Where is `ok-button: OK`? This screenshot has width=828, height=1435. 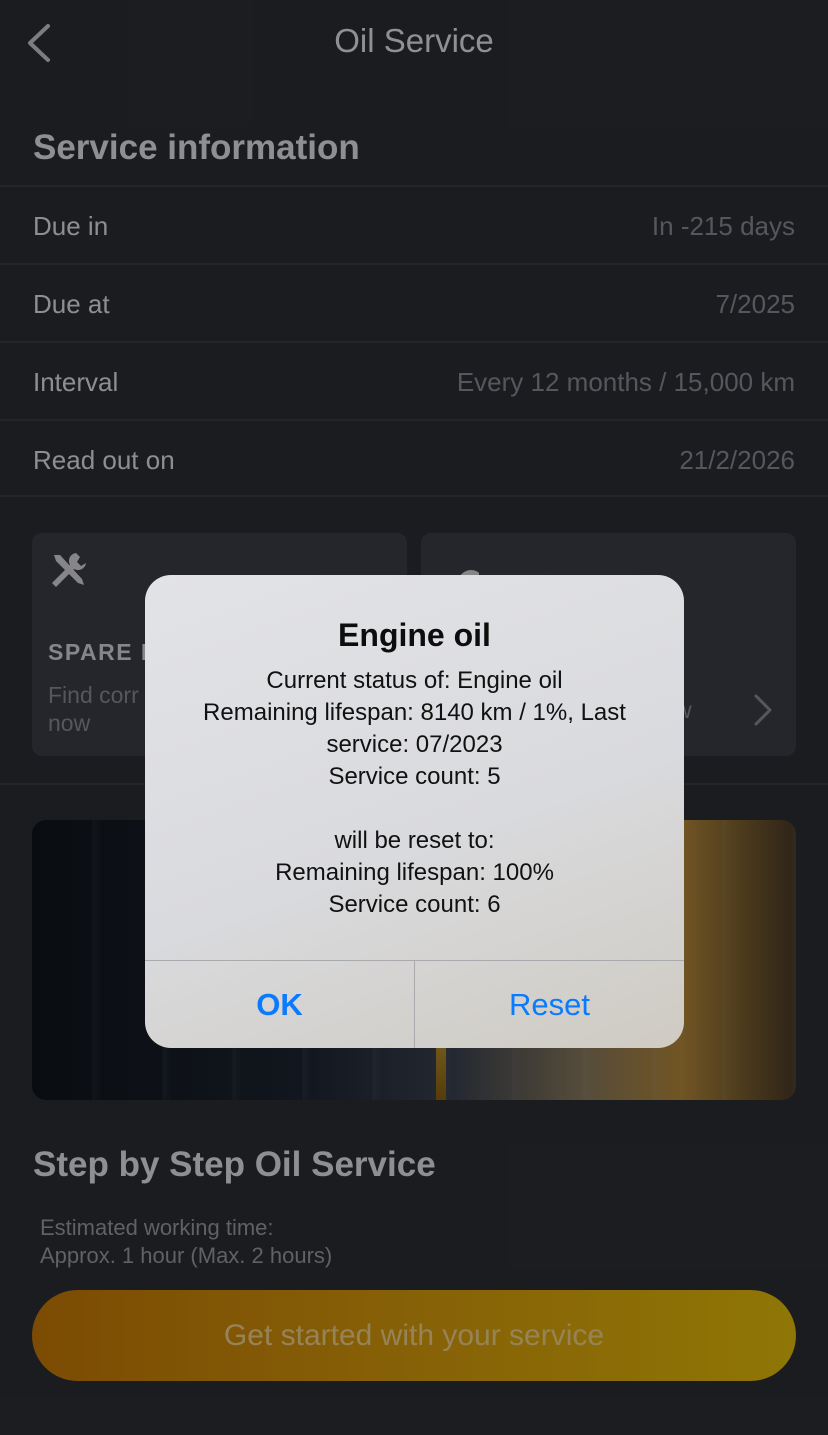 ok-button: OK is located at coordinates (279, 1004).